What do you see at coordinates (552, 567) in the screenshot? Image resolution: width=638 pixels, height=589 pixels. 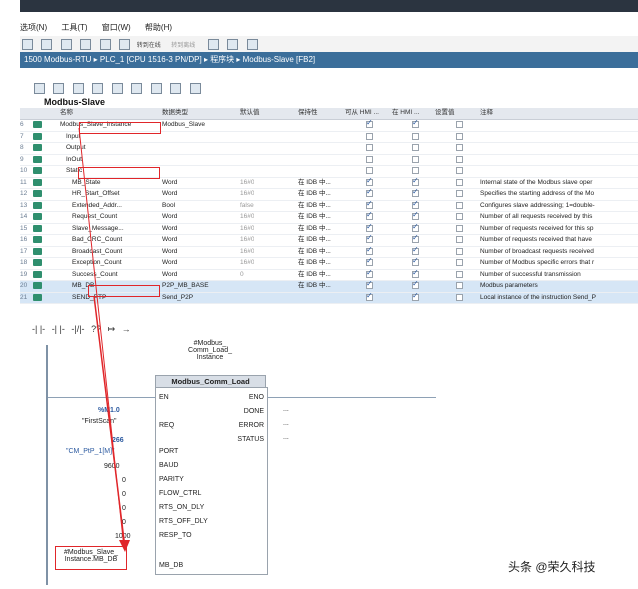 I see `watermark: 头条 @荣久科技` at bounding box center [552, 567].